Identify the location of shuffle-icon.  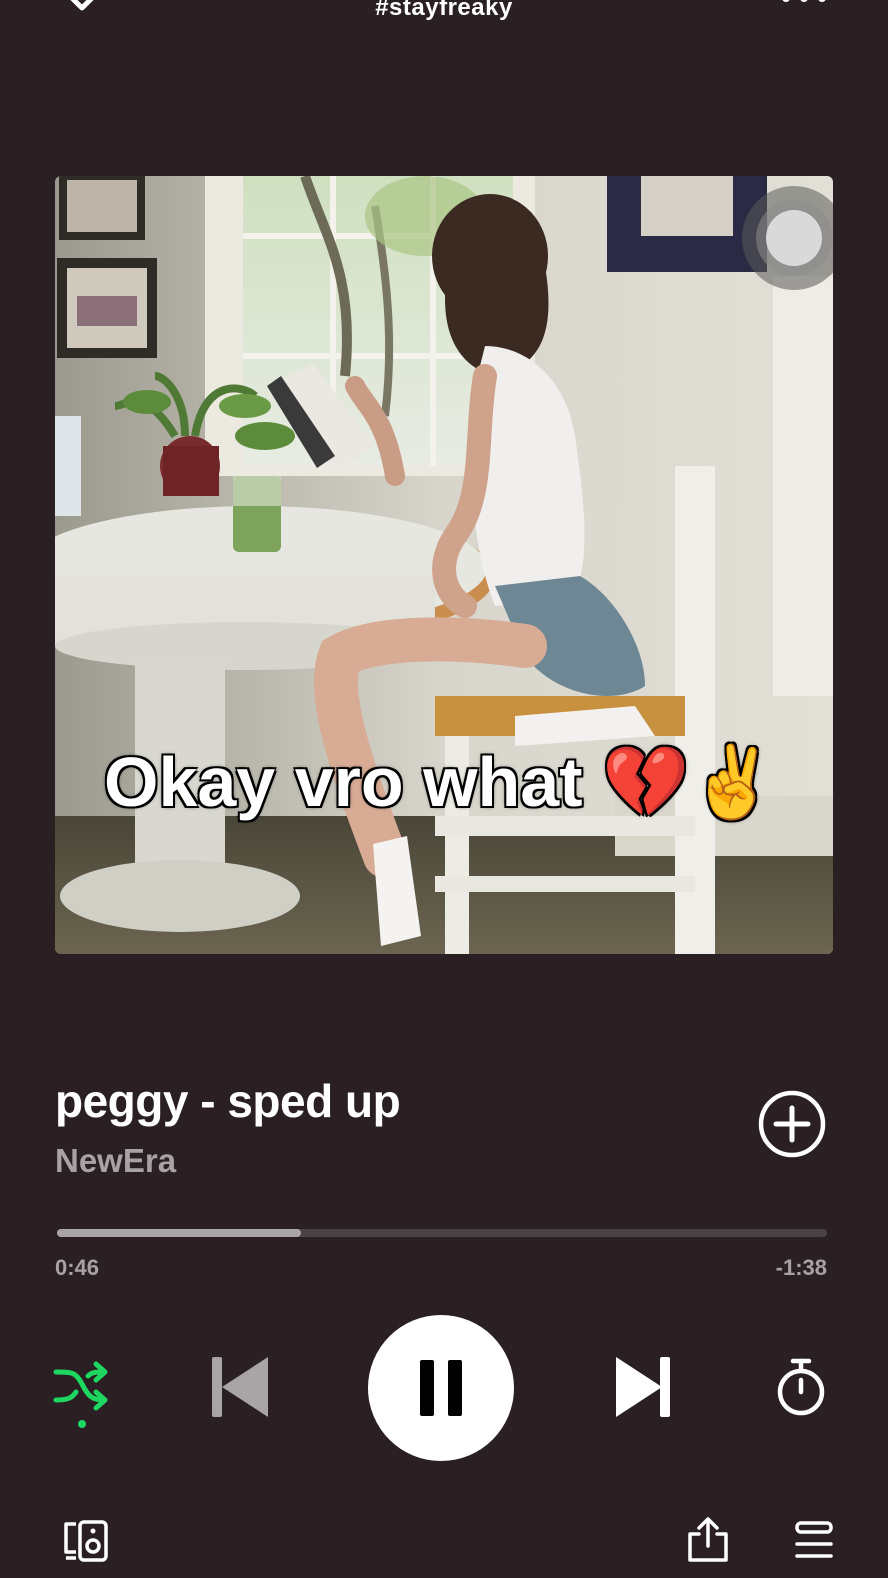
(82, 1395).